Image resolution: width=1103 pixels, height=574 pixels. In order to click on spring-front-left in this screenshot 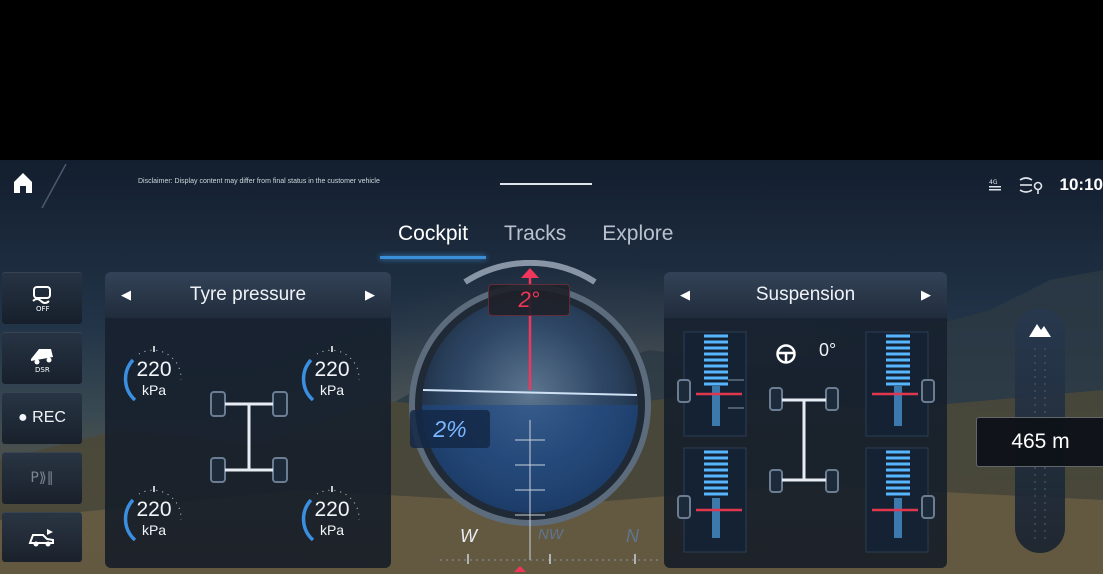, I will do `click(712, 384)`.